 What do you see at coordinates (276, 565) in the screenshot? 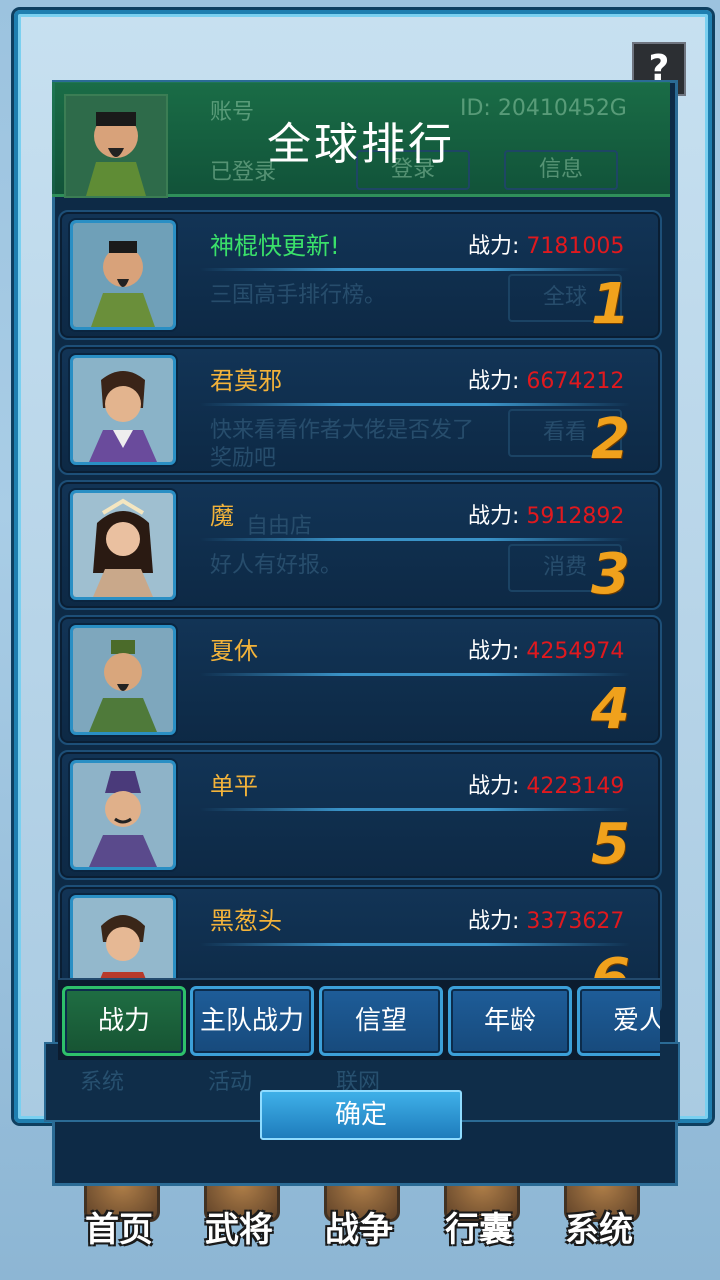
I see `ghost-text: 好人有好报。` at bounding box center [276, 565].